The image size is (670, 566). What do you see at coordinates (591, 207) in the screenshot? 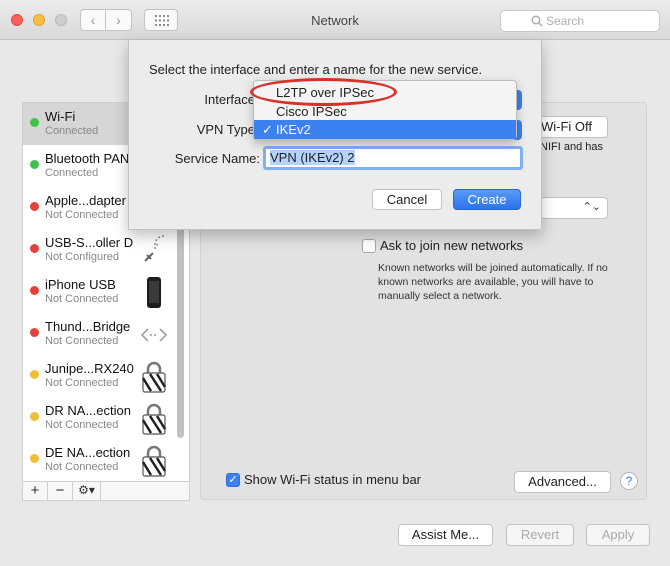
I see `updown-chevron-icon: ⌃⌄` at bounding box center [591, 207].